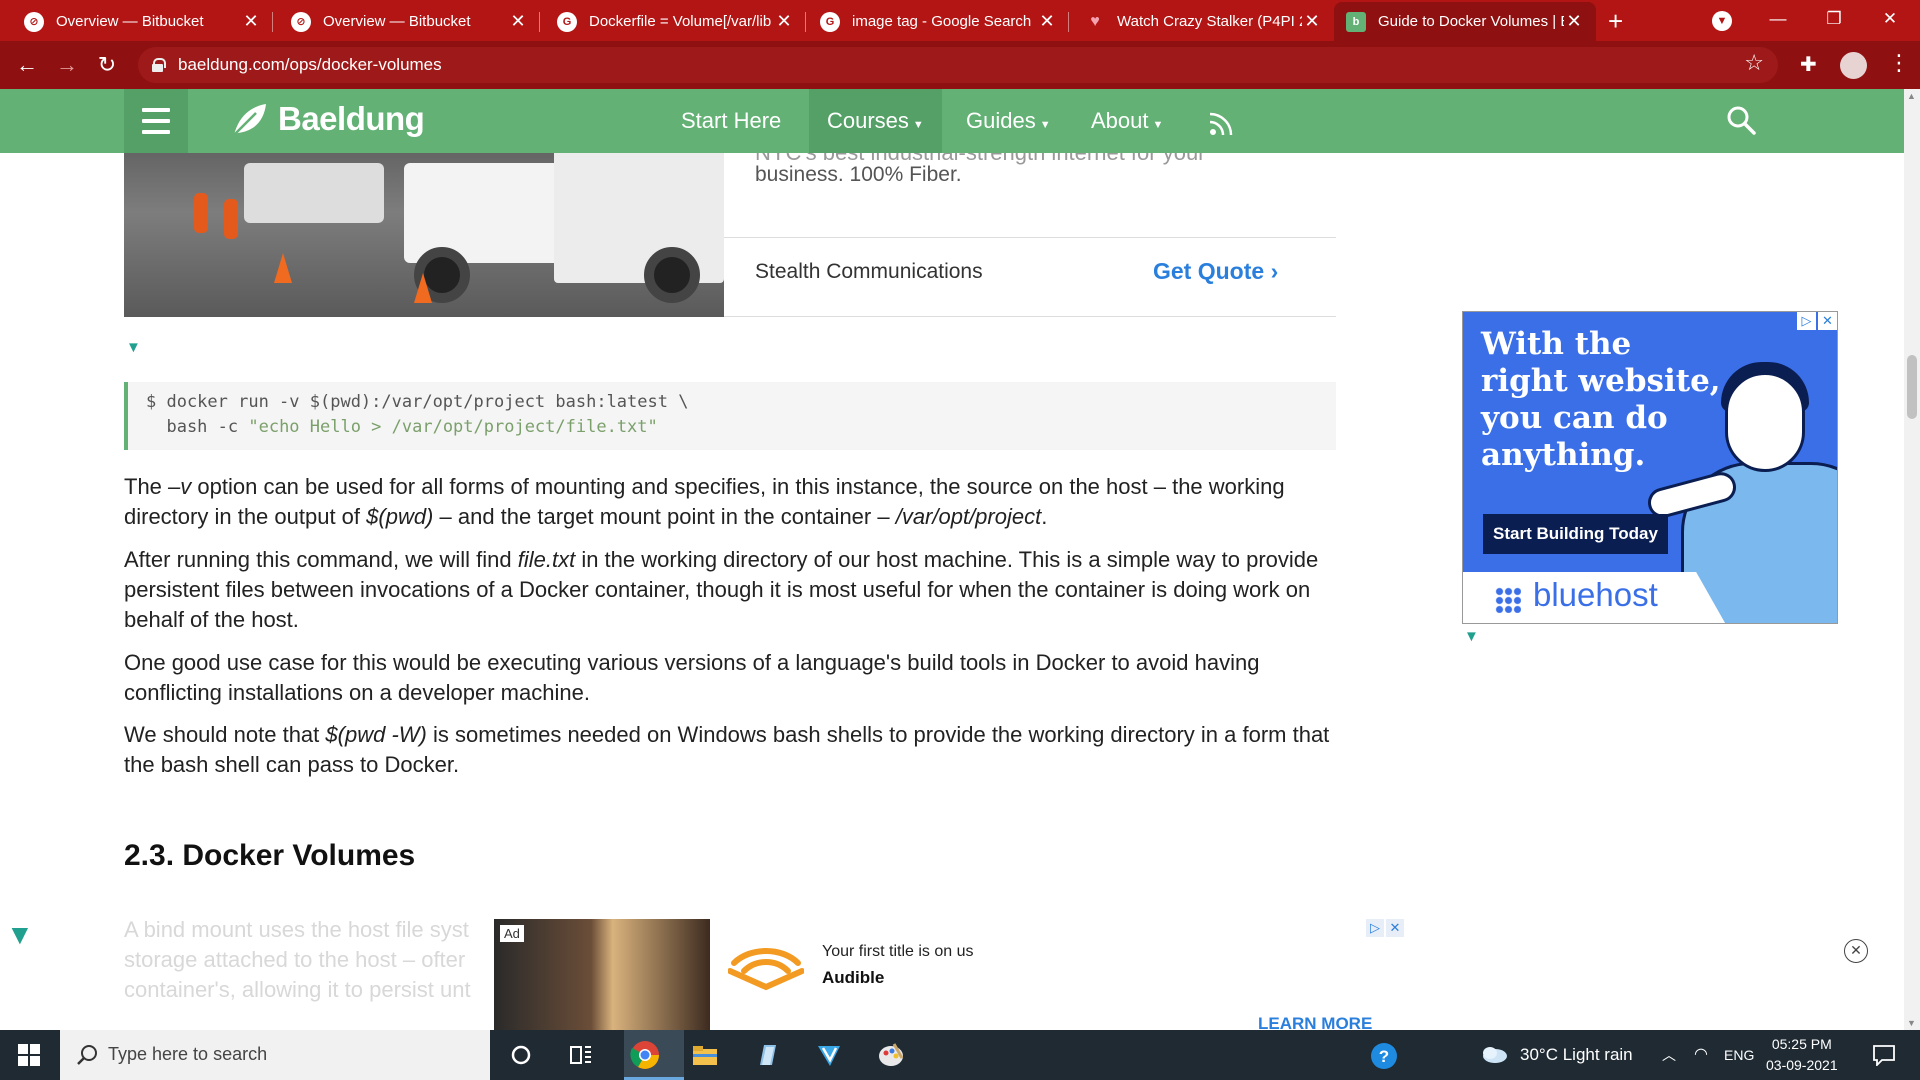 This screenshot has width=1920, height=1080. What do you see at coordinates (869, 271) in the screenshot?
I see `ad-advertiser: Stealth Communications` at bounding box center [869, 271].